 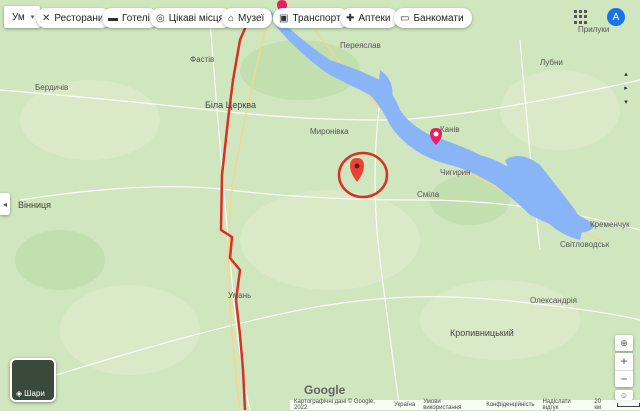 I want to click on attribution: Картографічні дані © Google, 2022, so click(x=334, y=405).